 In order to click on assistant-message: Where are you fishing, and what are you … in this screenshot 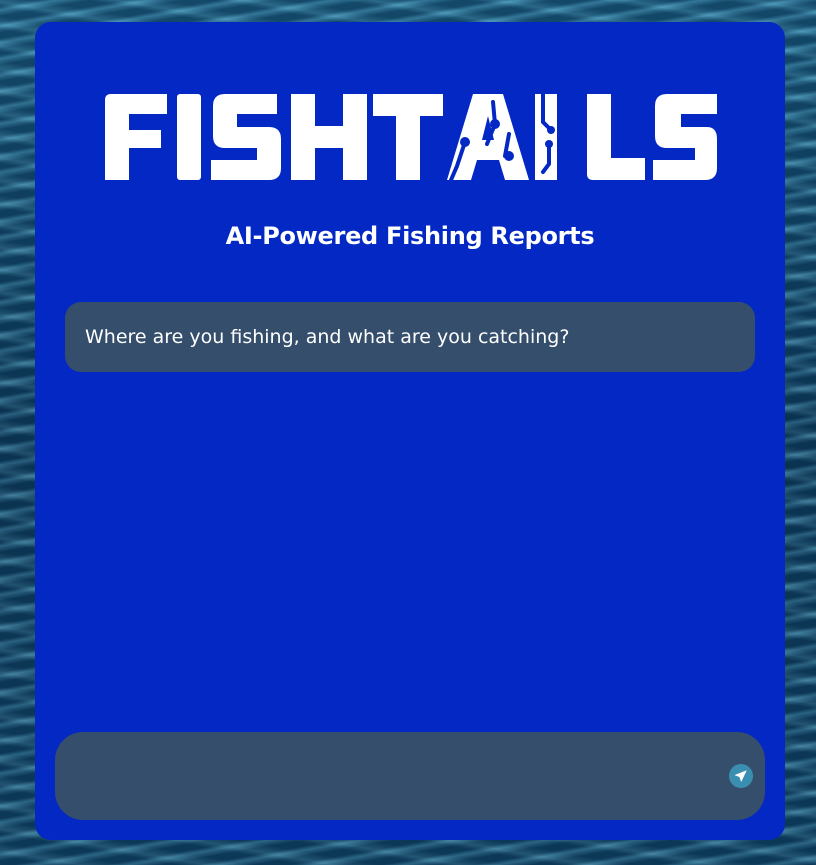, I will do `click(410, 337)`.